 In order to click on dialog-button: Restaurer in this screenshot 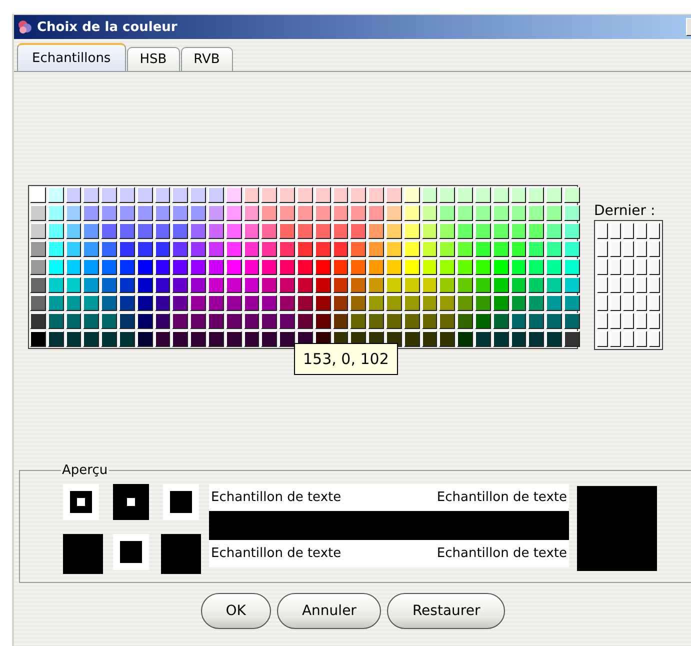, I will do `click(446, 611)`.